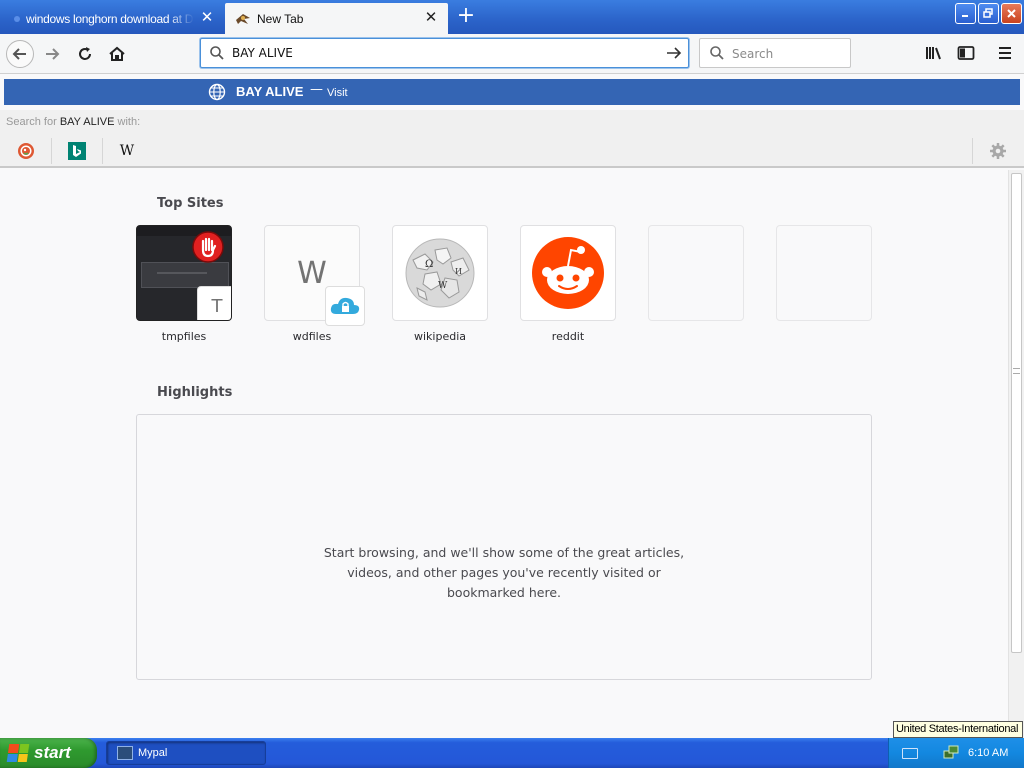 This screenshot has height=768, width=1024. What do you see at coordinates (568, 336) in the screenshot?
I see `top-site-label: reddit` at bounding box center [568, 336].